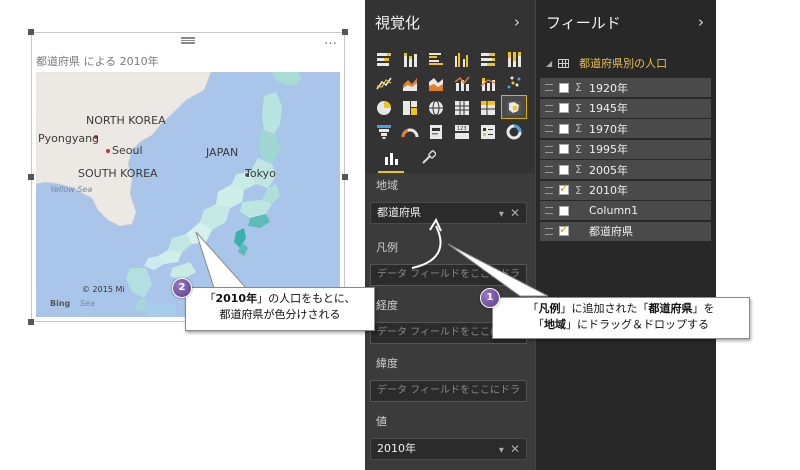 The image size is (800, 470). I want to click on field-row: Σ 1995年, so click(625, 149).